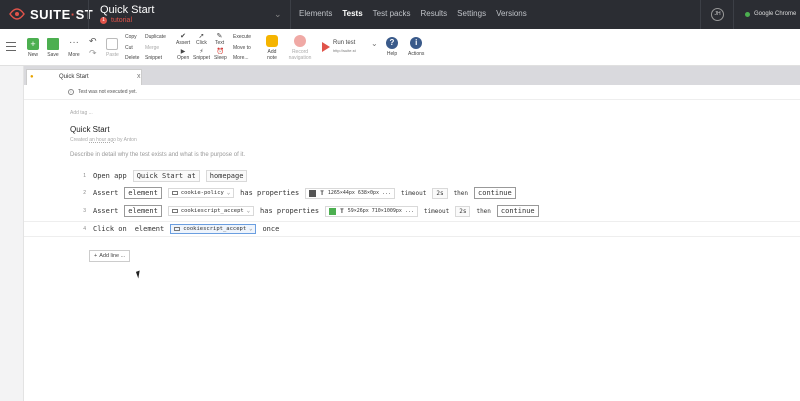 The height and width of the screenshot is (401, 800). I want to click on clock-icon: ⏰, so click(220, 52).